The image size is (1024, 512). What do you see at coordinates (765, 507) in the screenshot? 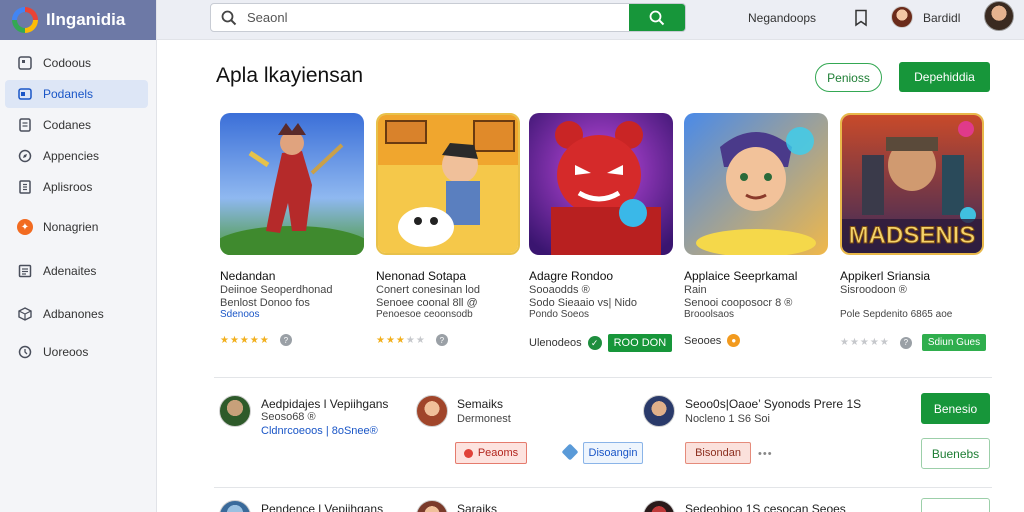
I see `list-item-right-title: Sedeobioo 1S cesocan Seoes` at bounding box center [765, 507].